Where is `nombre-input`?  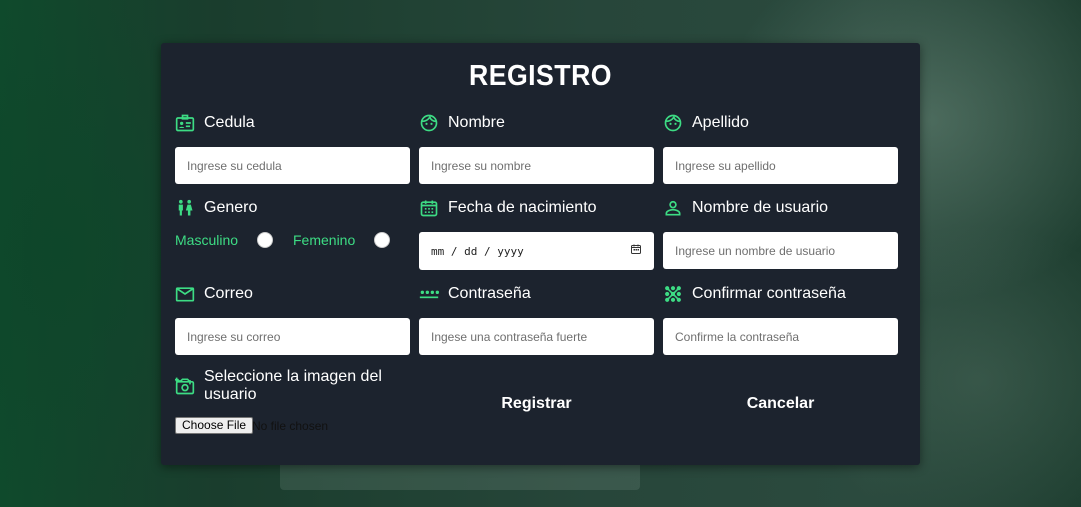
nombre-input is located at coordinates (536, 165).